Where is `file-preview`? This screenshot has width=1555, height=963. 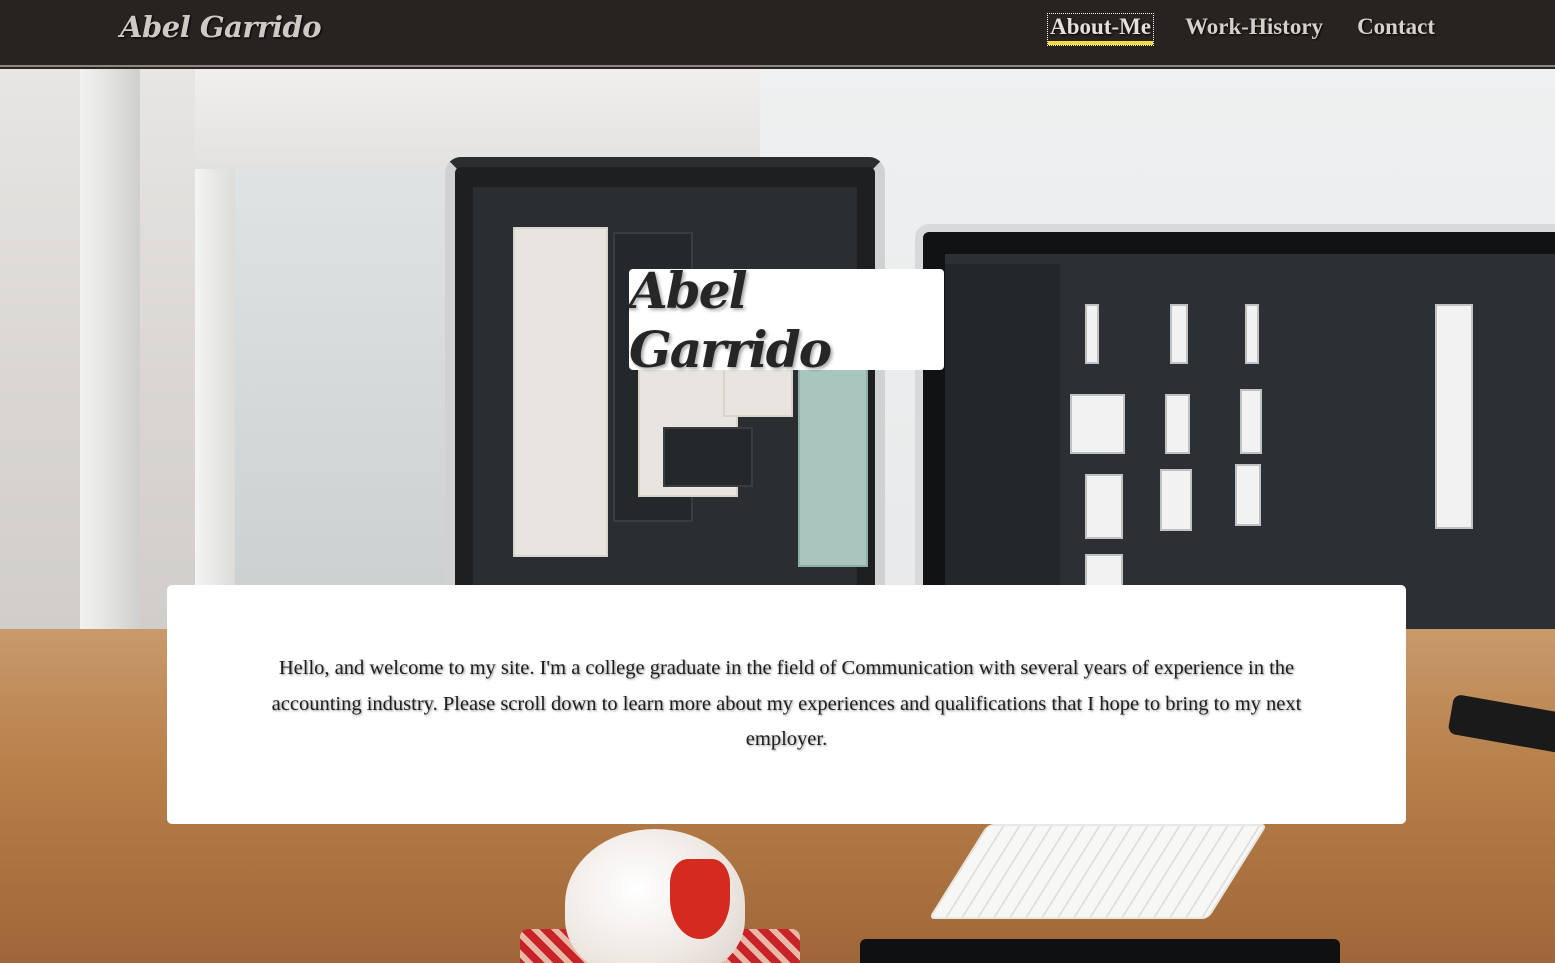
file-preview is located at coordinates (1454, 416).